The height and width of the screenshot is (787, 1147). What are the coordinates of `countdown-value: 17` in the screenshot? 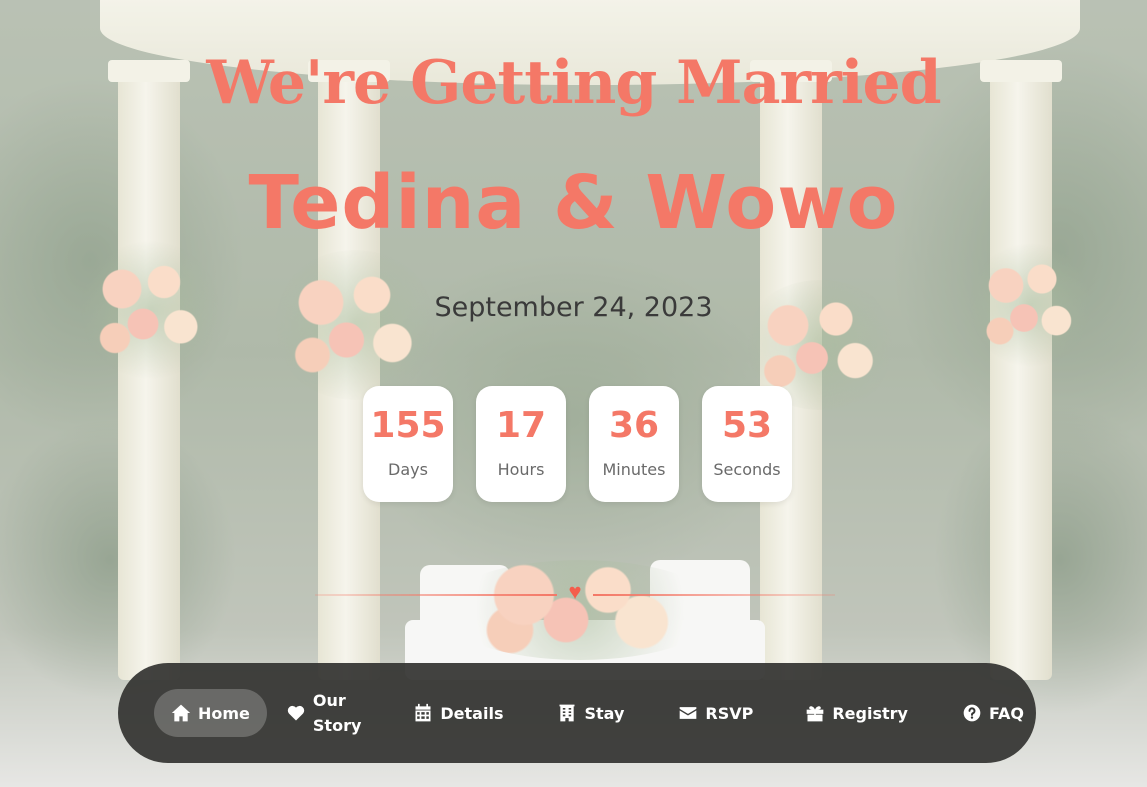 It's located at (521, 425).